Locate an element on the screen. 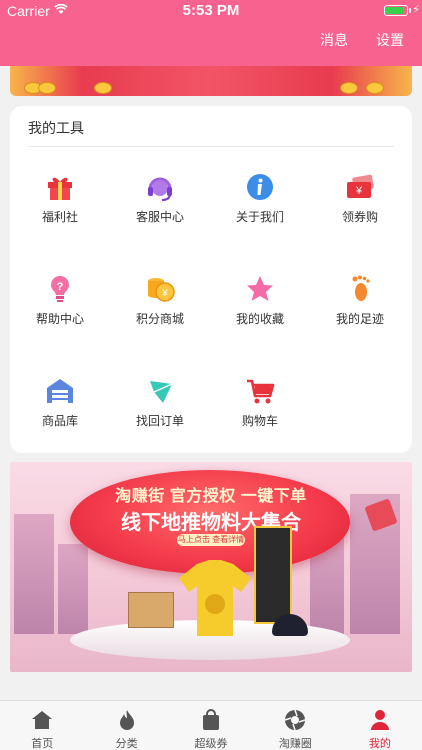 The height and width of the screenshot is (750, 422). tool-label: 我的足迹 is located at coordinates (359, 319).